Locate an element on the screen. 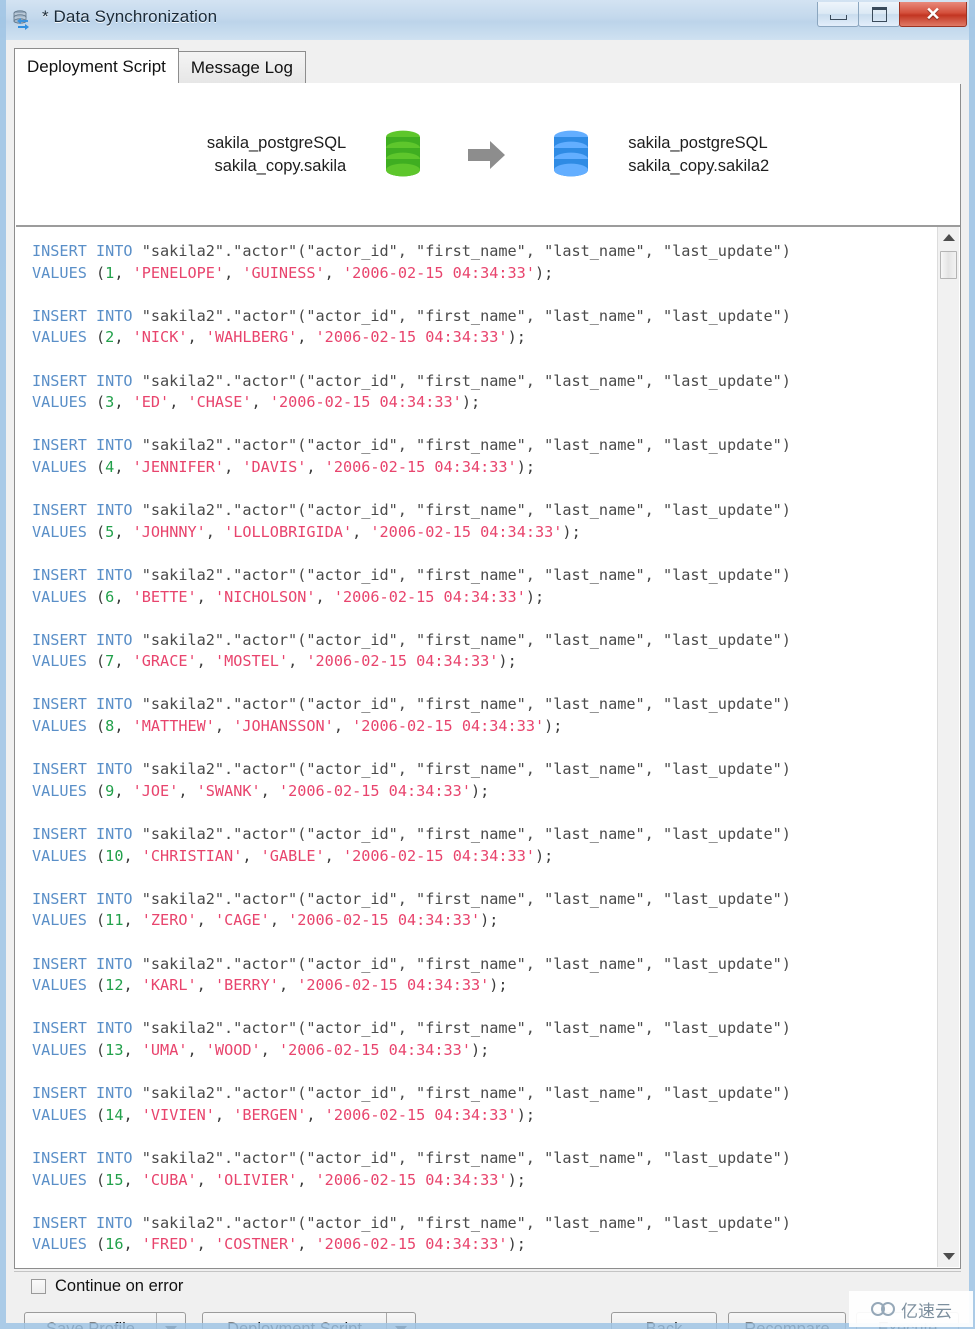 The height and width of the screenshot is (1329, 975). scroll-up-arrow is located at coordinates (948, 237).